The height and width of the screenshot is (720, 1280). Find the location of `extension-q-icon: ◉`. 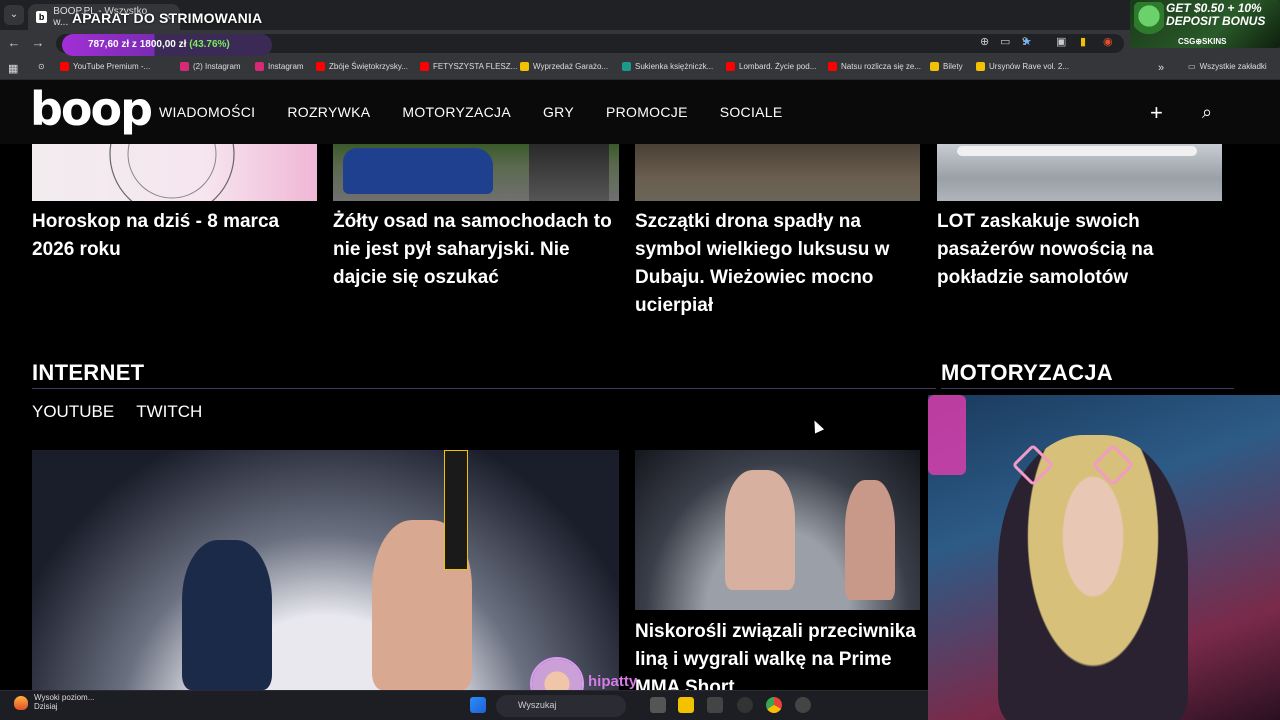

extension-q-icon: ◉ is located at coordinates (1108, 41).